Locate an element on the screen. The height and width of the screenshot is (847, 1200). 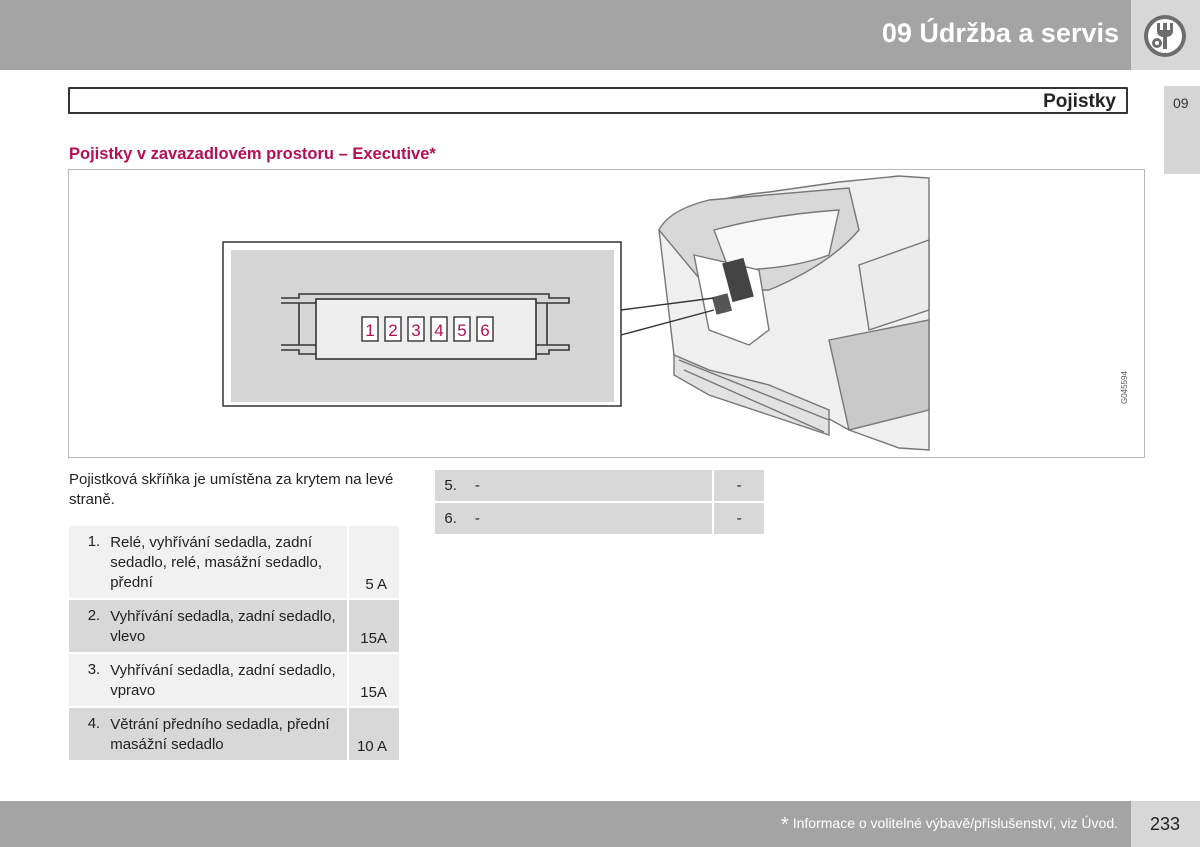
fuse-label-5: 5 is located at coordinates (461, 330).